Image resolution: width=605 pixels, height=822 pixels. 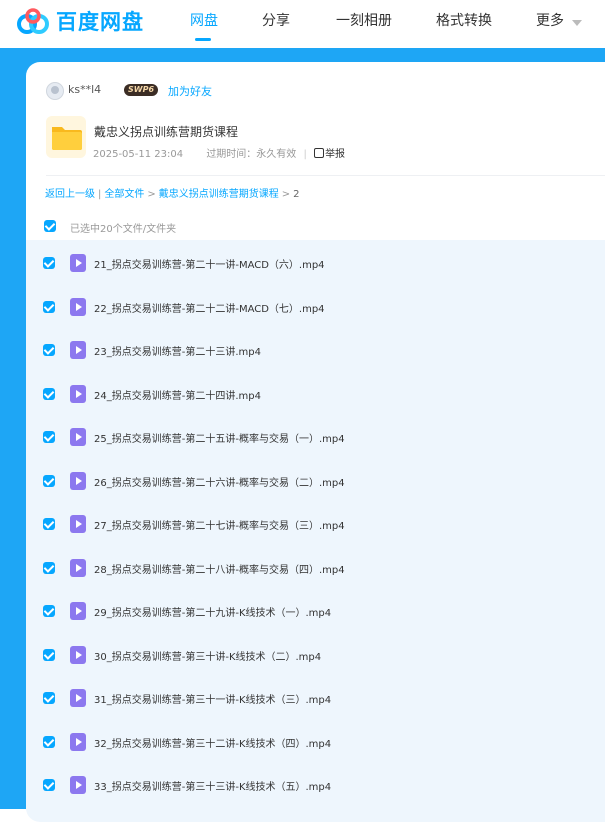 What do you see at coordinates (364, 21) in the screenshot?
I see `nav-tab-moments-album: 一刻相册` at bounding box center [364, 21].